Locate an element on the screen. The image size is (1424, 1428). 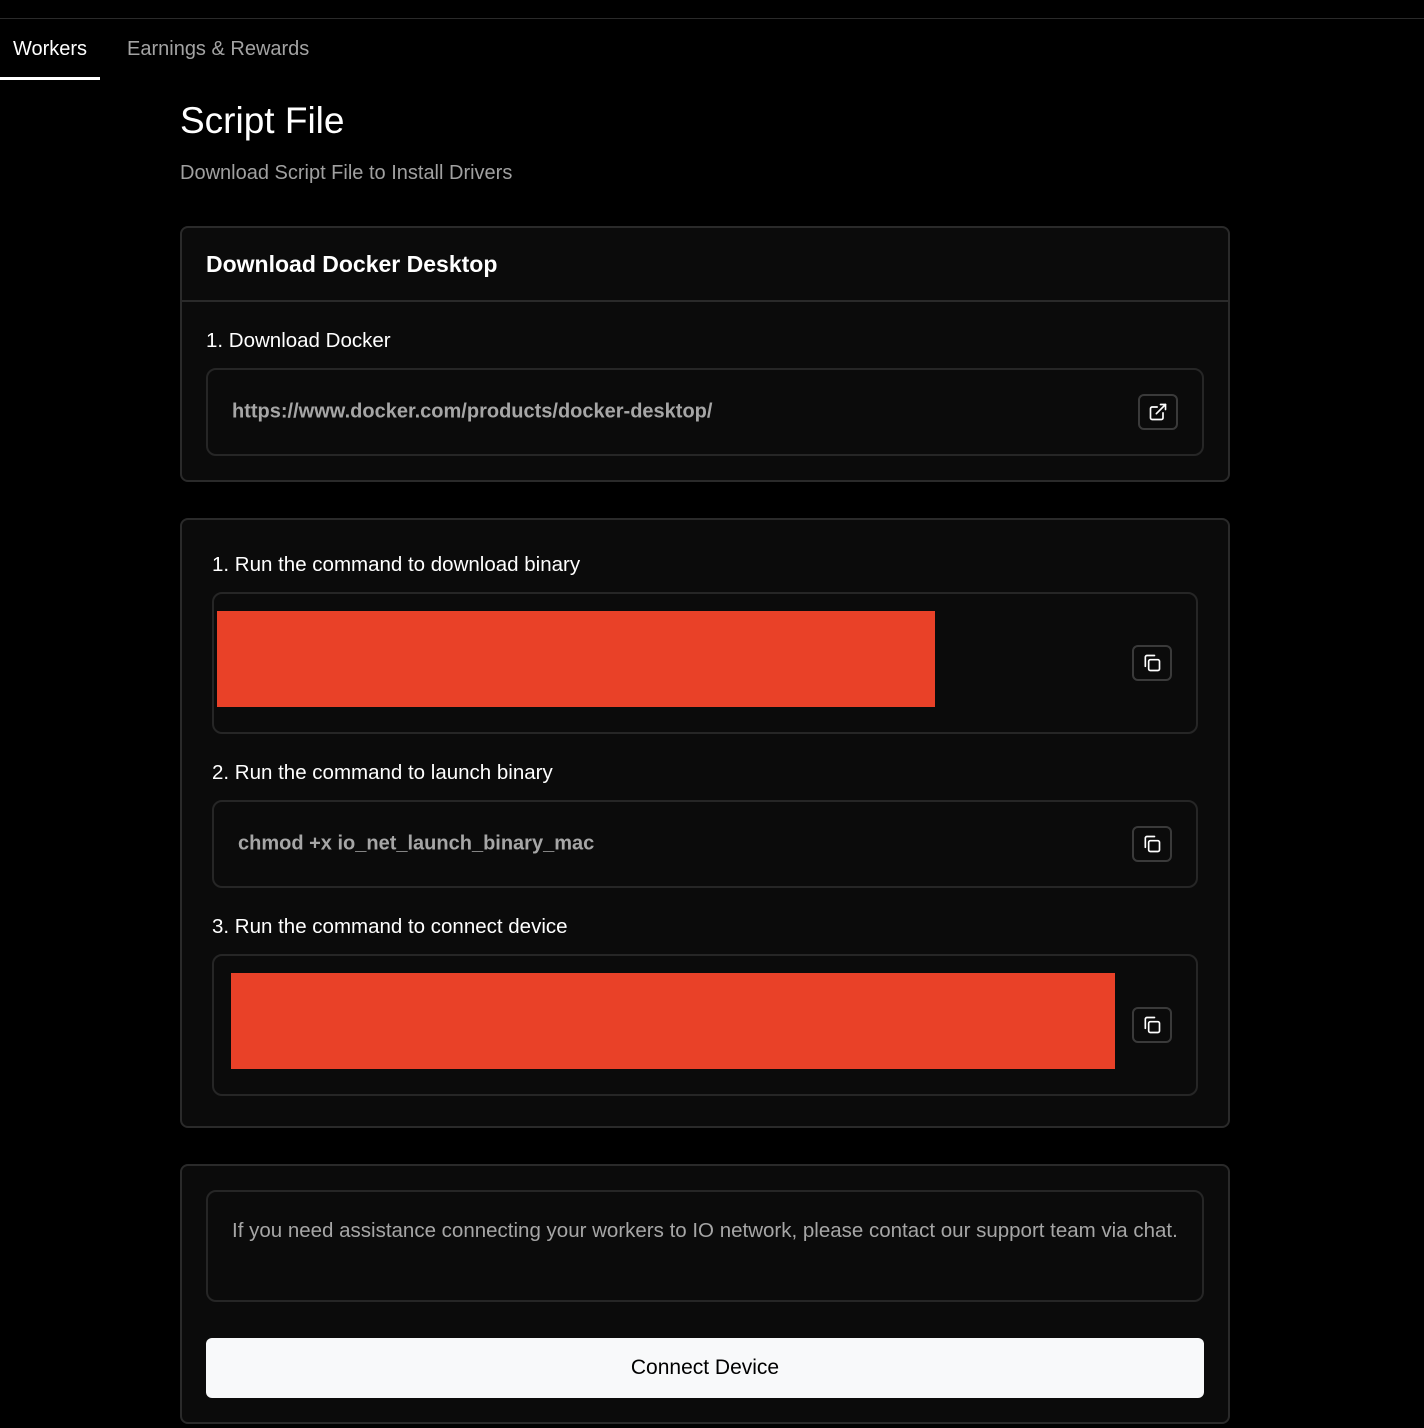
open-link-button is located at coordinates (1158, 412).